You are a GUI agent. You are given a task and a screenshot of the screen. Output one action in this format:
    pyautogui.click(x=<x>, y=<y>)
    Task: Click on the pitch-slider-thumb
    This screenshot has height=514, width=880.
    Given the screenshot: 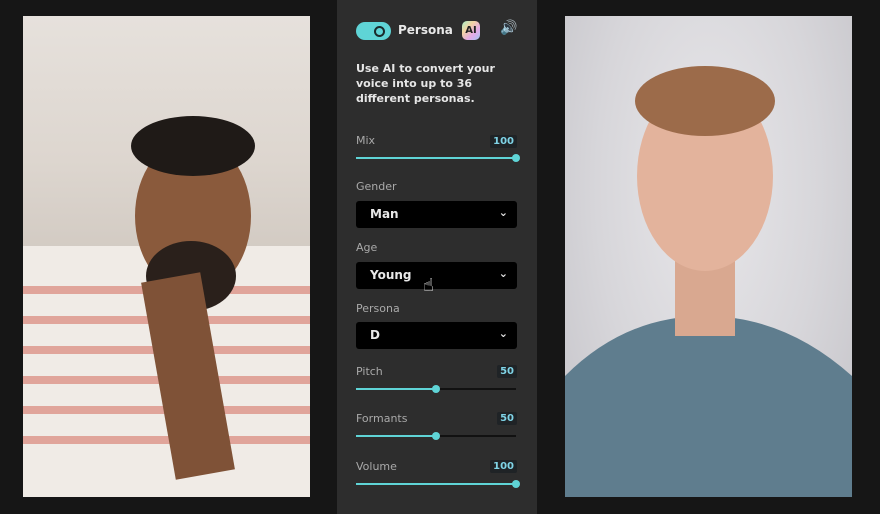 What is the action you would take?
    pyautogui.click(x=436, y=389)
    